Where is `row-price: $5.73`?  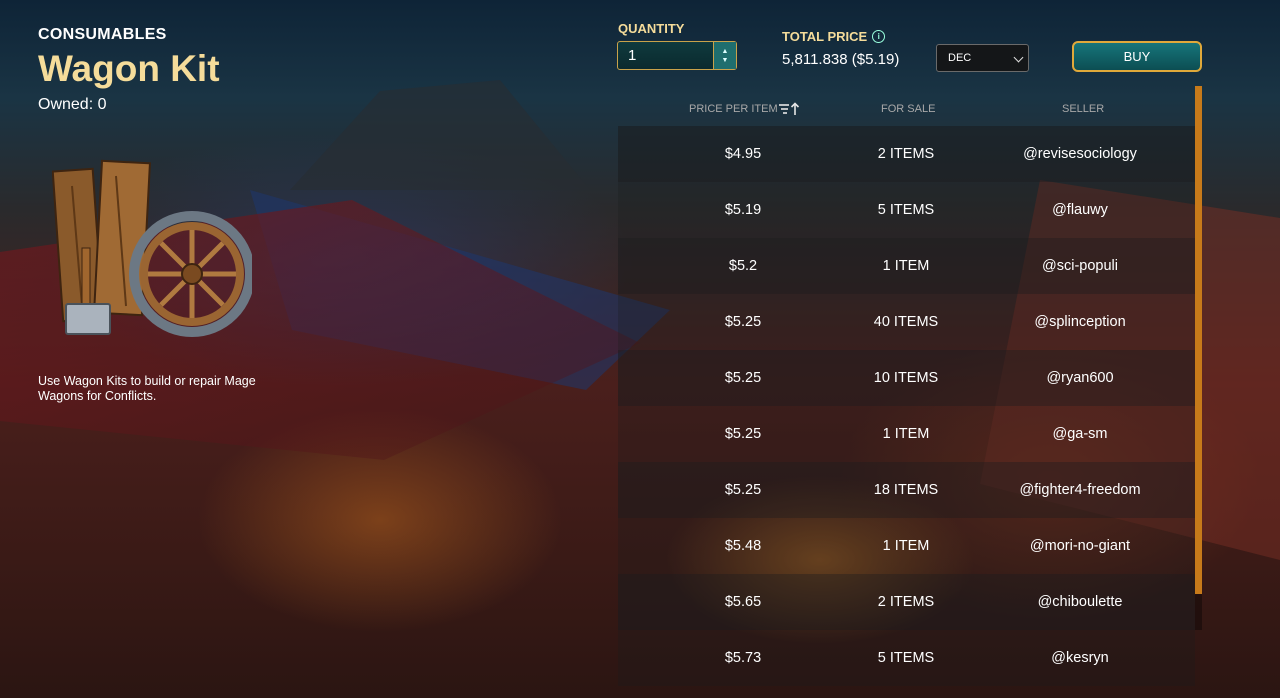 row-price: $5.73 is located at coordinates (743, 658).